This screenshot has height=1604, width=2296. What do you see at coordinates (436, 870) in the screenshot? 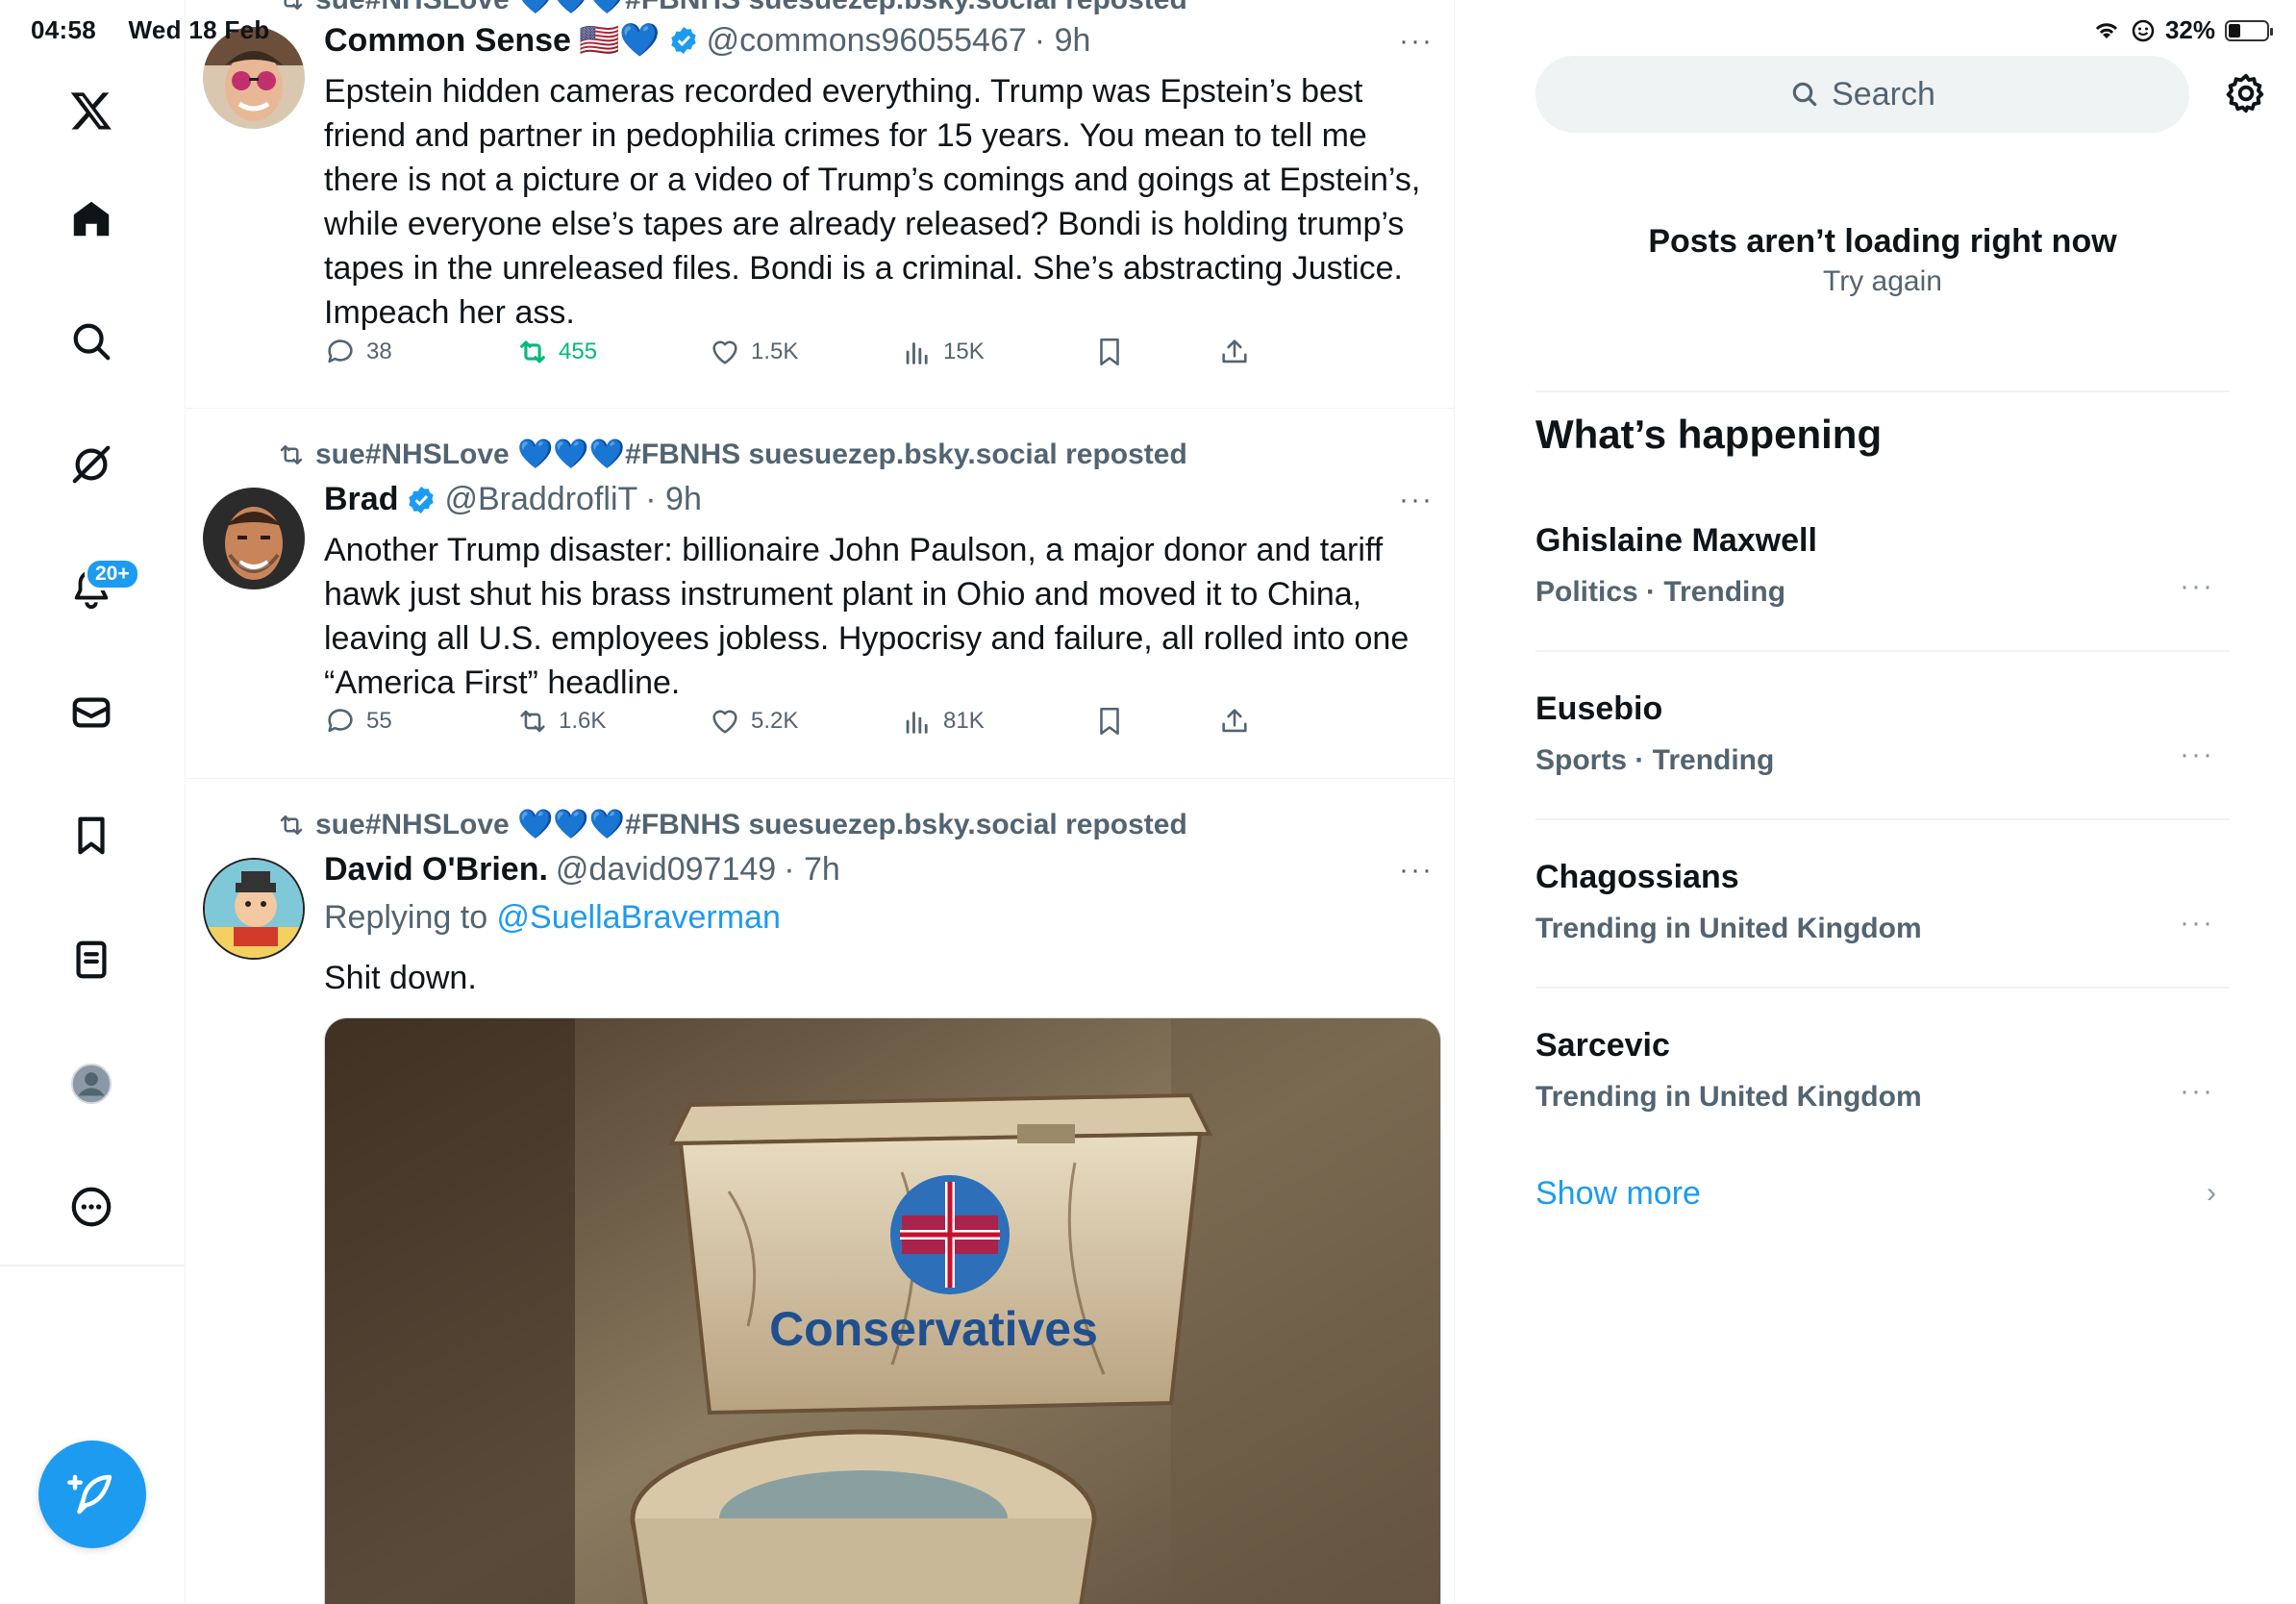
I see `author-name: David O'Brien.` at bounding box center [436, 870].